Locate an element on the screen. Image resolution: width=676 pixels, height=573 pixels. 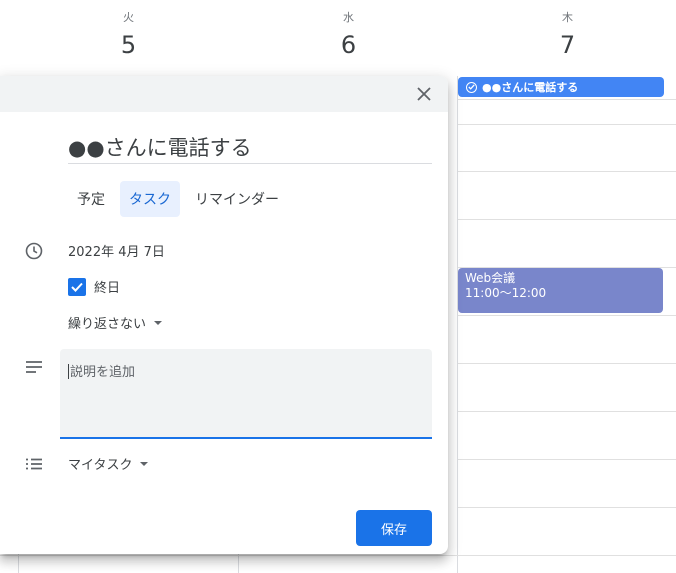
tasklist-value: マイタスク is located at coordinates (100, 465).